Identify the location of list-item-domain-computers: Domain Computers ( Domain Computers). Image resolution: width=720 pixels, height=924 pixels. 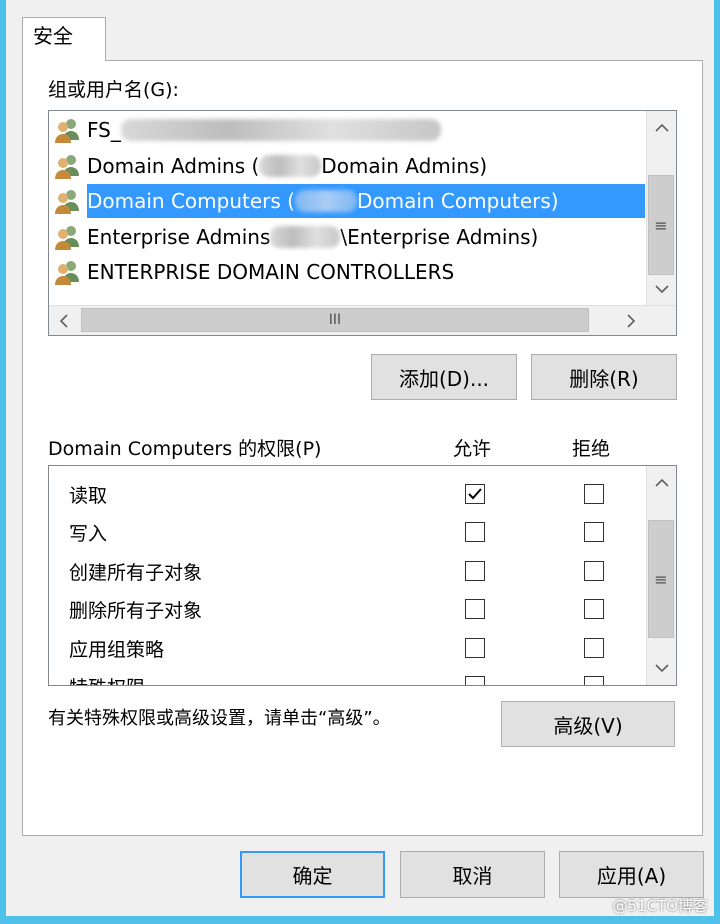
(350, 201).